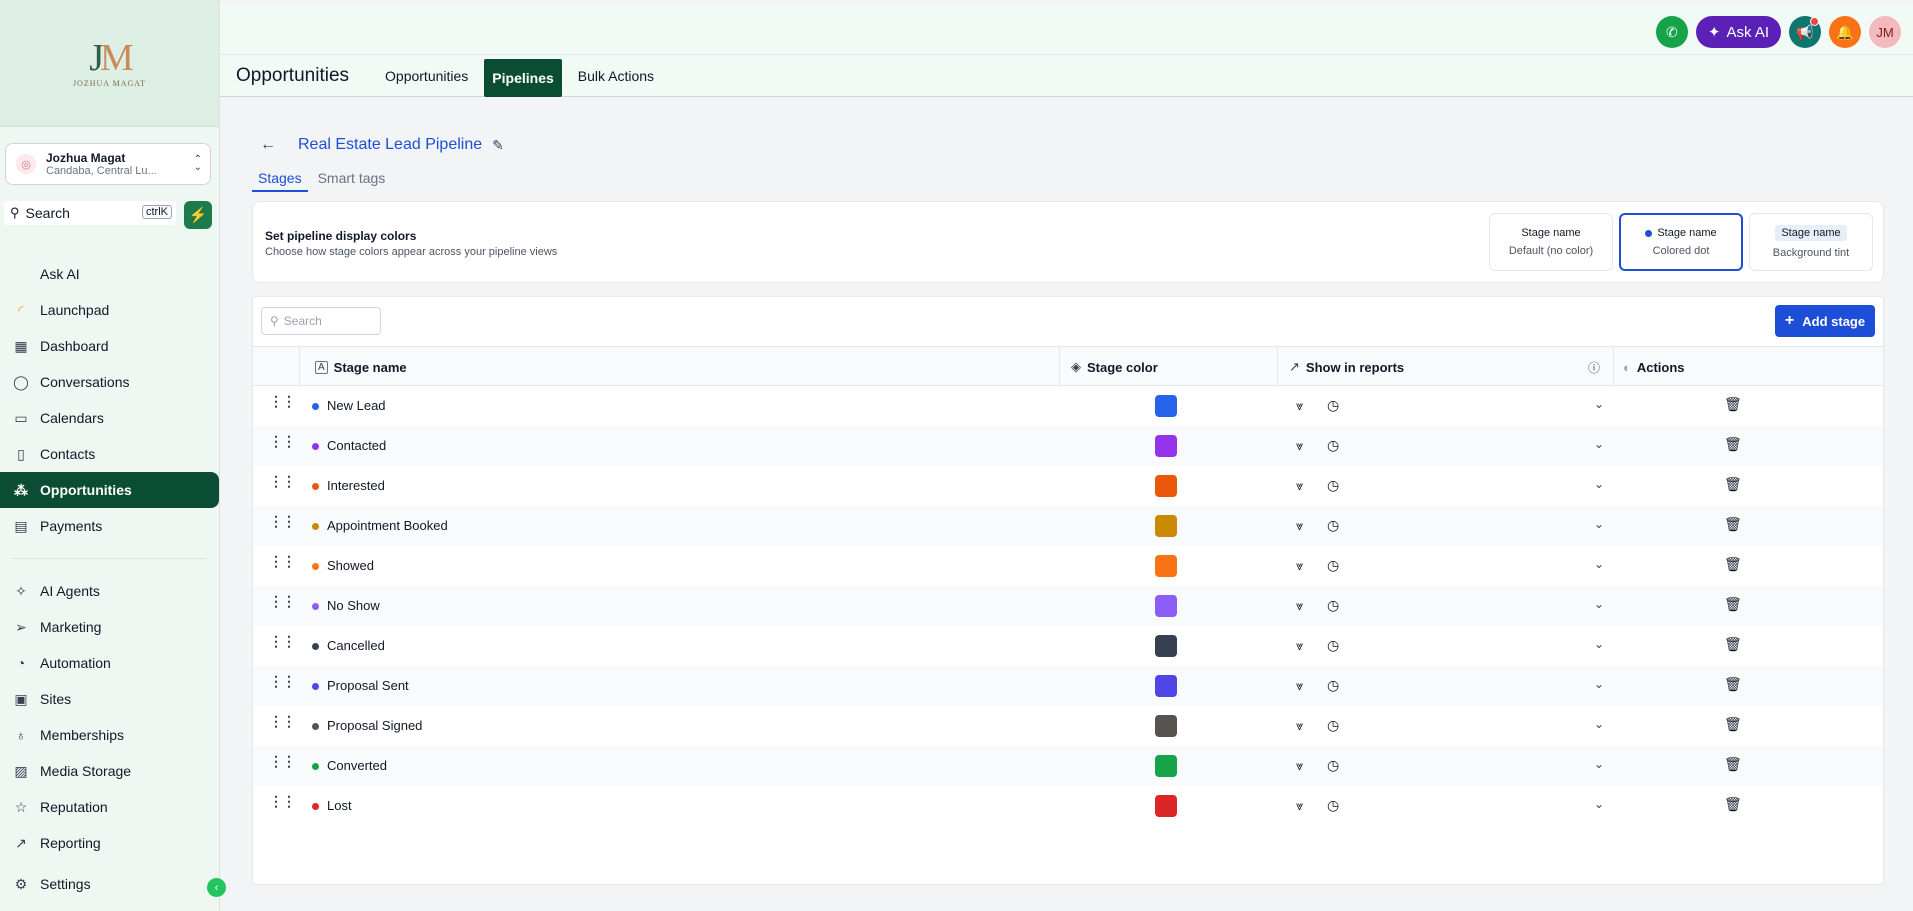 The height and width of the screenshot is (911, 1913). I want to click on sidebar-item-reputation: ☆ Reputation, so click(109, 807).